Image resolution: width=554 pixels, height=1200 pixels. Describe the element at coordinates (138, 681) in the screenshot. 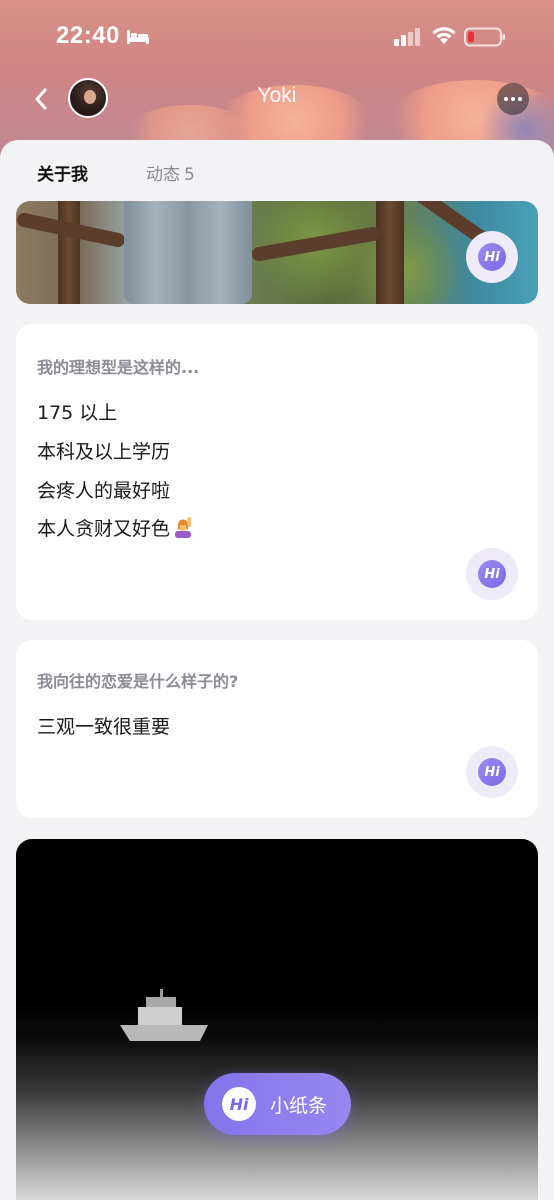

I see `question-text: 我向往的恋爱是什么样子的?` at that location.